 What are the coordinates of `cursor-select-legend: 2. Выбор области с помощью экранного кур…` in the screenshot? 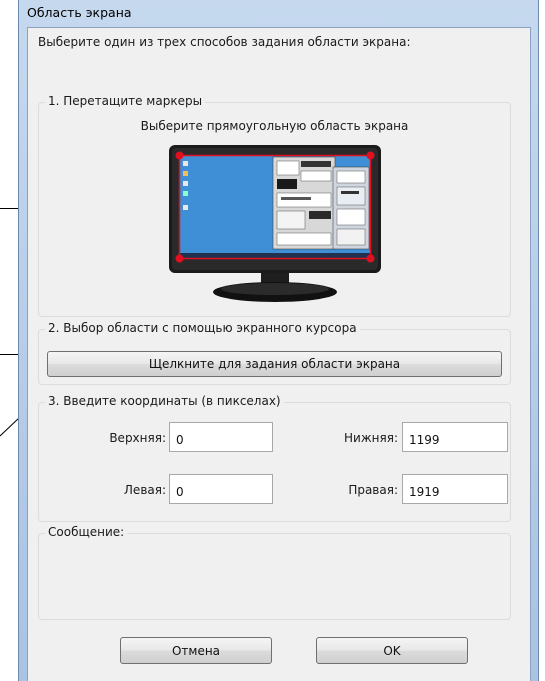 It's located at (202, 328).